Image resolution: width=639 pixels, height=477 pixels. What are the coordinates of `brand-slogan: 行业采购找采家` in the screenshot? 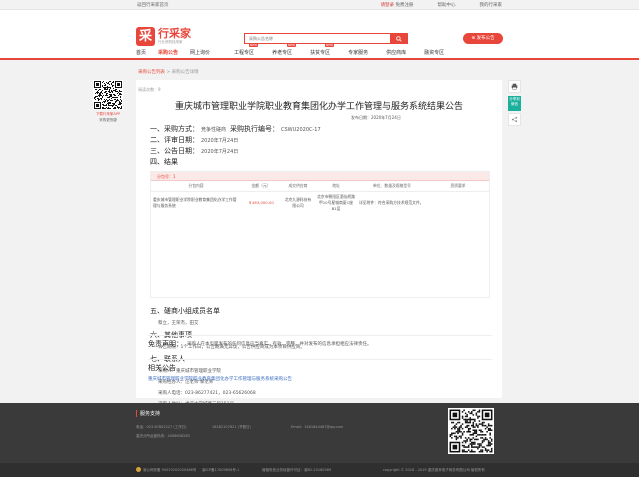 It's located at (170, 42).